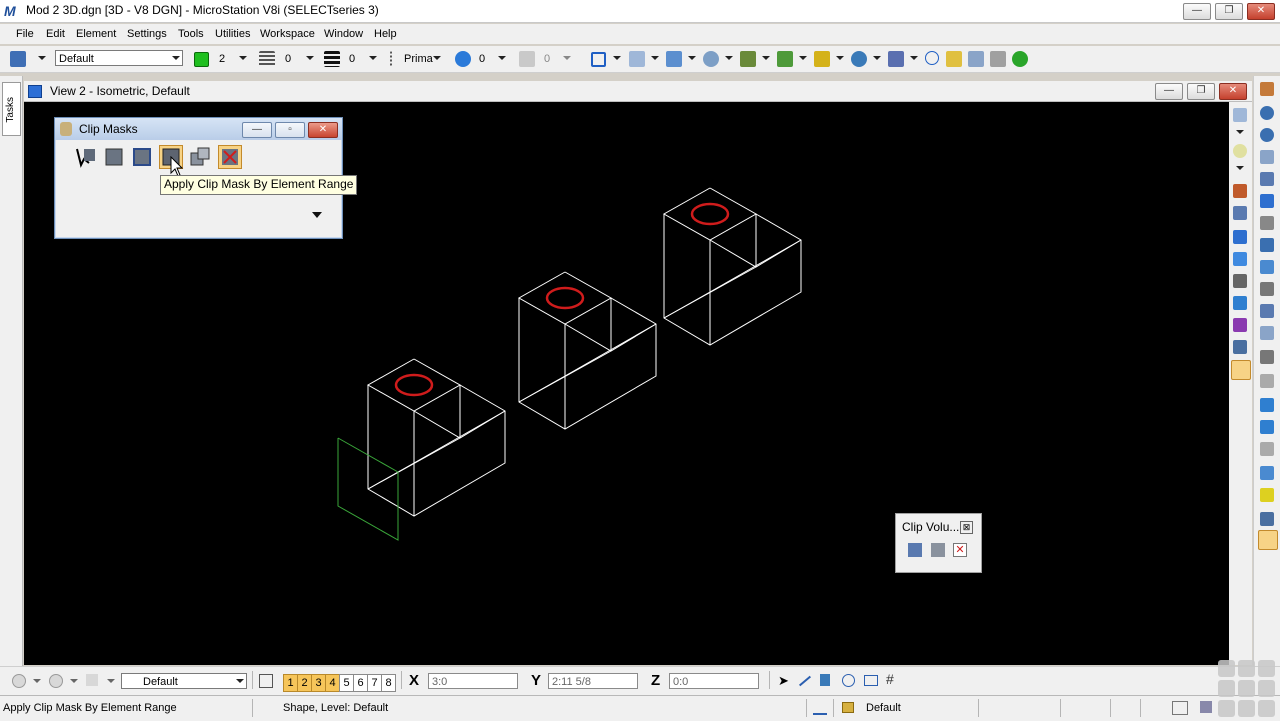  Describe the element at coordinates (637, 59) in the screenshot. I see `models-icon` at that location.